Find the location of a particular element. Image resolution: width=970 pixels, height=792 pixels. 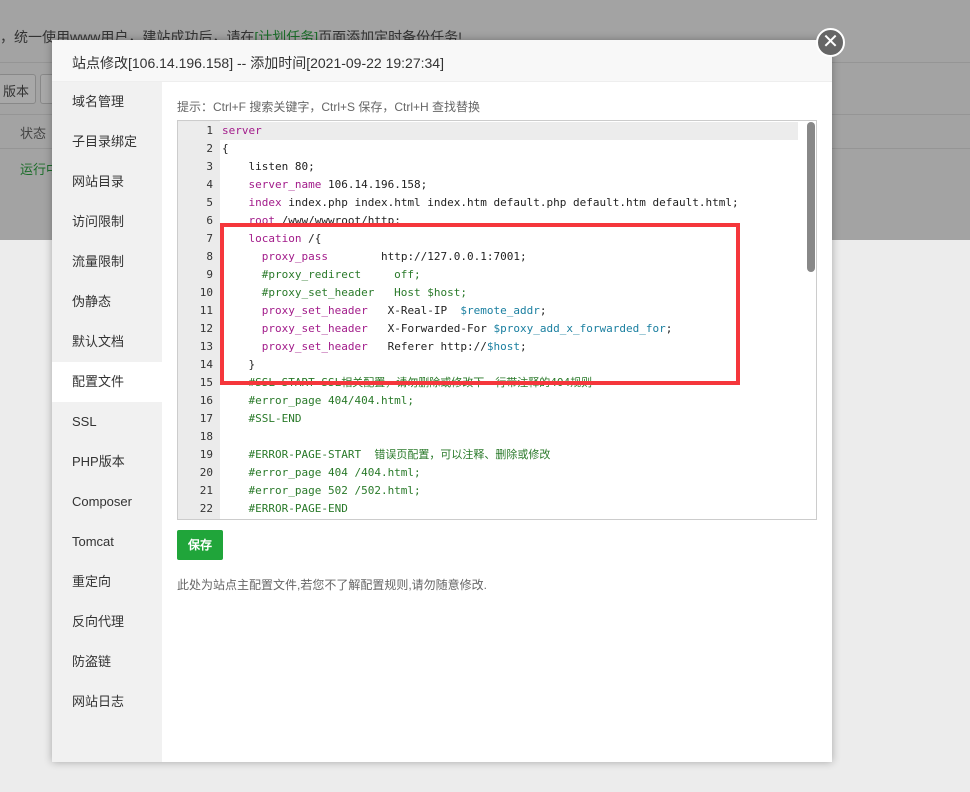

sidebar-item: 流量限制 is located at coordinates (107, 262).